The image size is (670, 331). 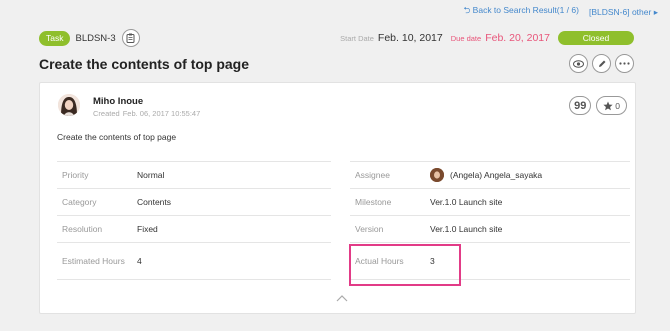 I want to click on field-row-estimated-hours: Estimated Hours 4, so click(x=194, y=261).